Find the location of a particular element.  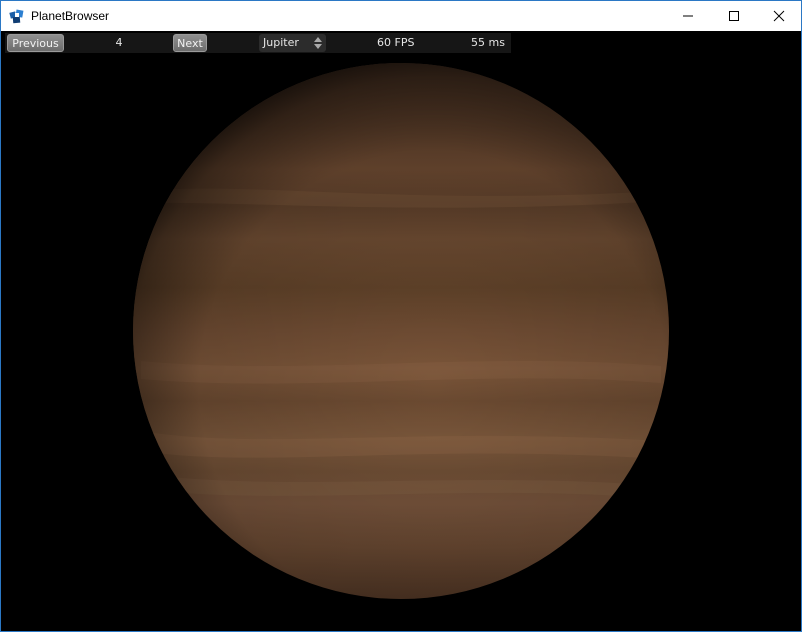

minimize-icon is located at coordinates (688, 16).